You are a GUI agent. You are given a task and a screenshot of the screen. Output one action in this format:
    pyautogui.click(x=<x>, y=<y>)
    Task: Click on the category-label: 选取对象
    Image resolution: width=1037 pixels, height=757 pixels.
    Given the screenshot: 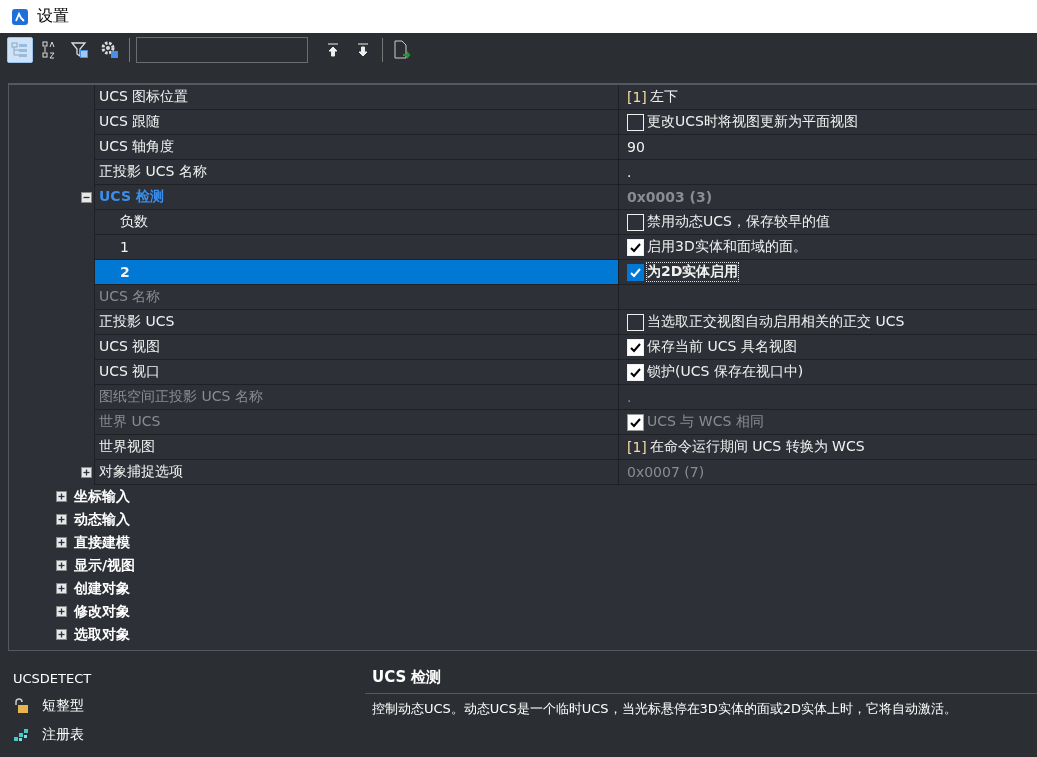 What is the action you would take?
    pyautogui.click(x=102, y=634)
    